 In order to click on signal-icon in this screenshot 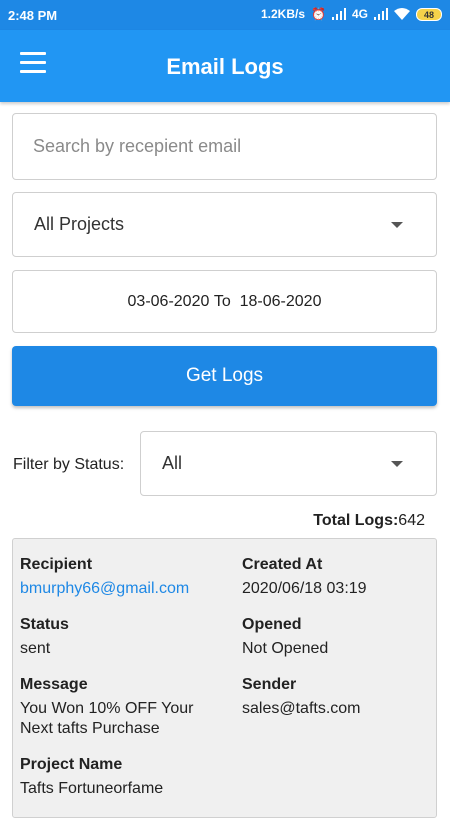, I will do `click(338, 14)`.